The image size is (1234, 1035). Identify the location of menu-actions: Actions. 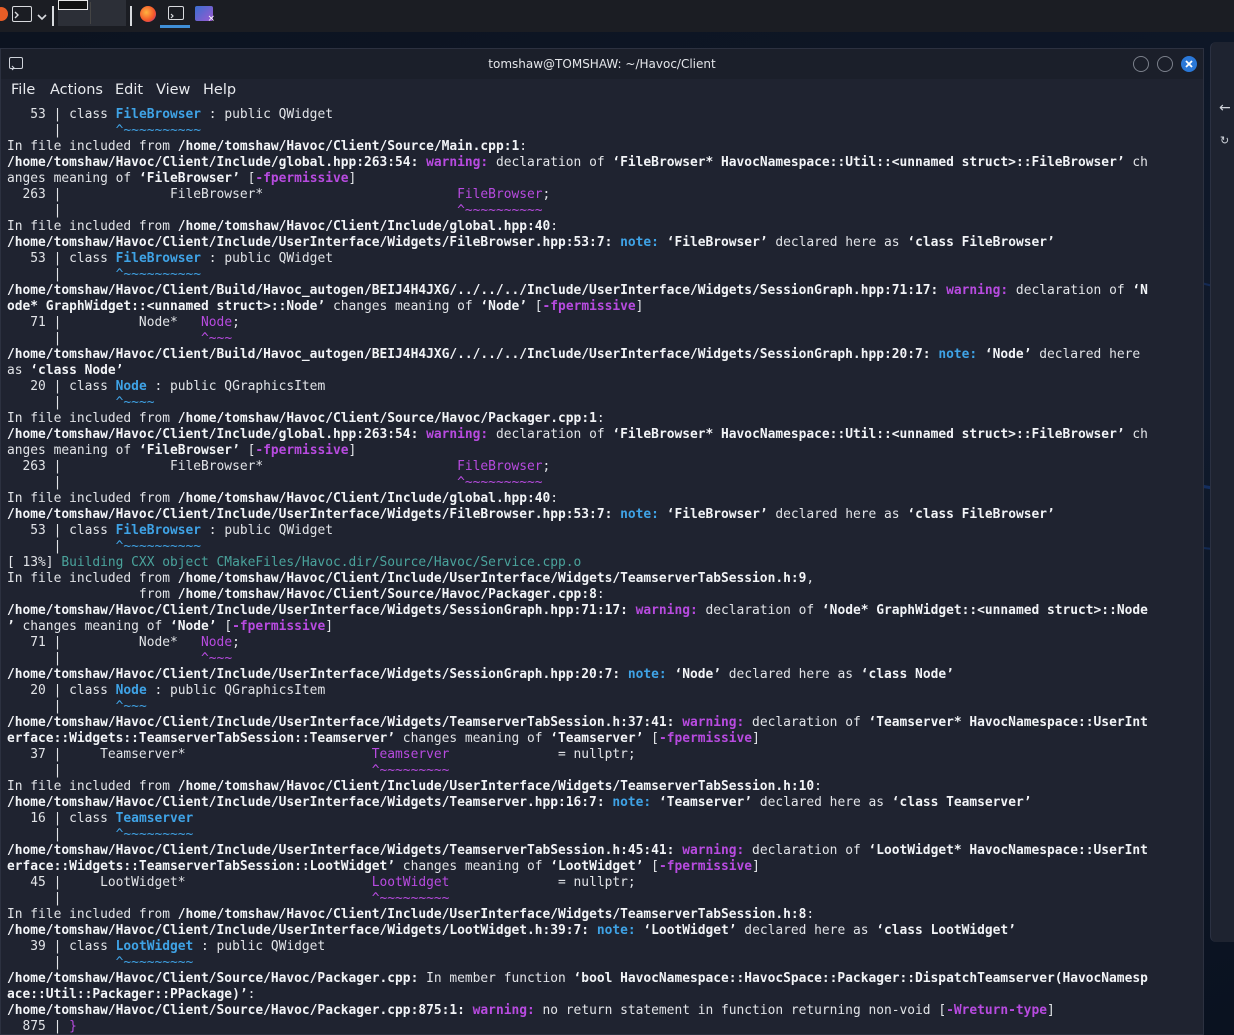
(76, 90).